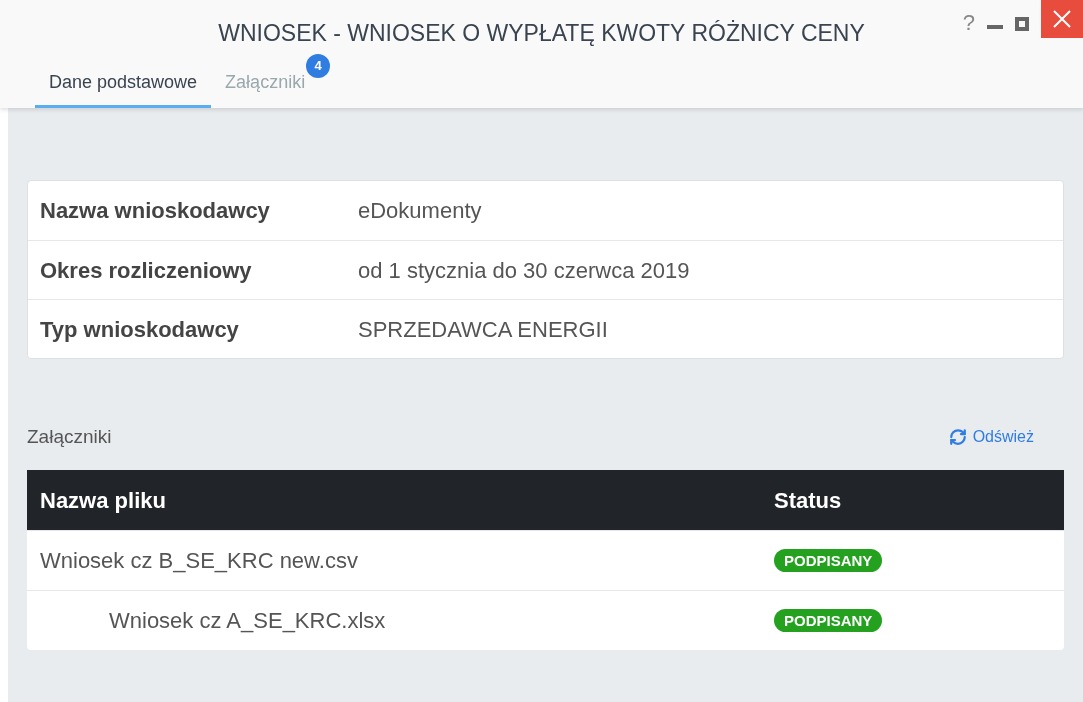  I want to click on close-button, so click(1062, 19).